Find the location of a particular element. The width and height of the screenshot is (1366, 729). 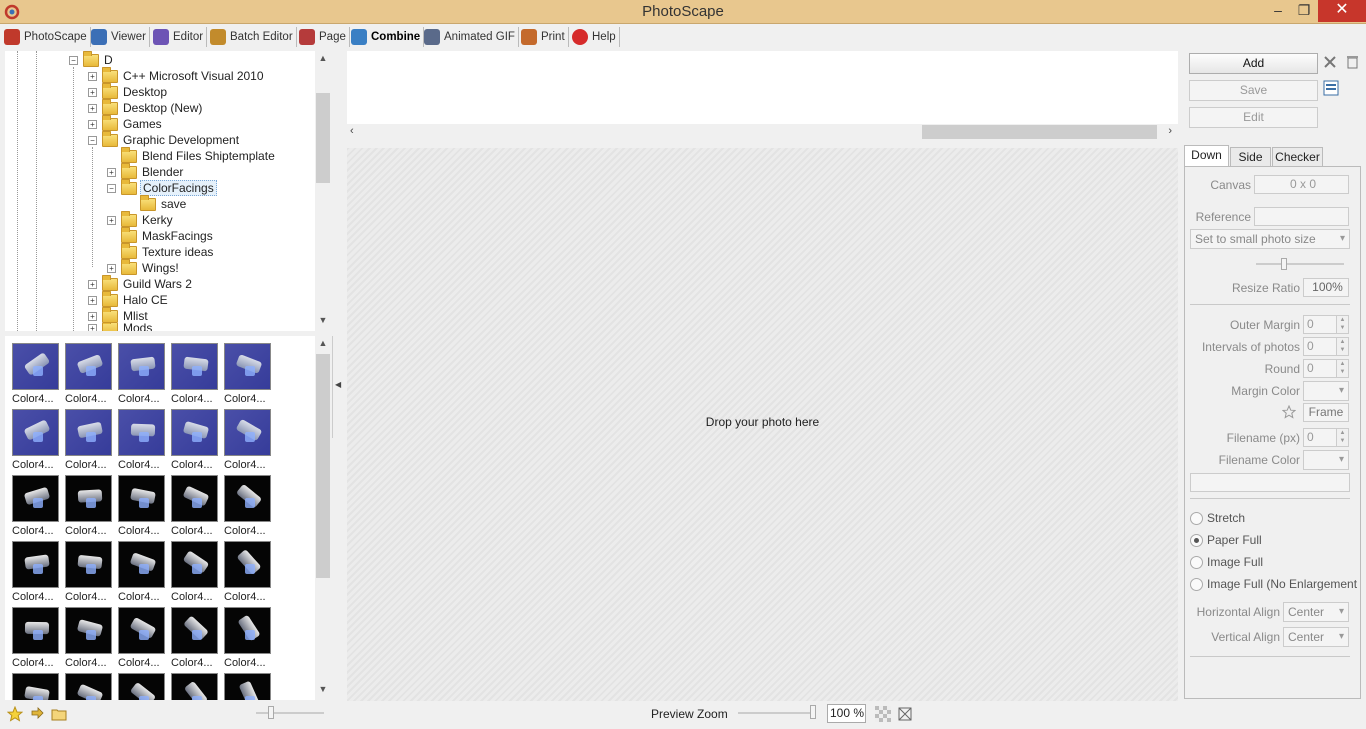

tab-editor: Editor is located at coordinates (180, 37).